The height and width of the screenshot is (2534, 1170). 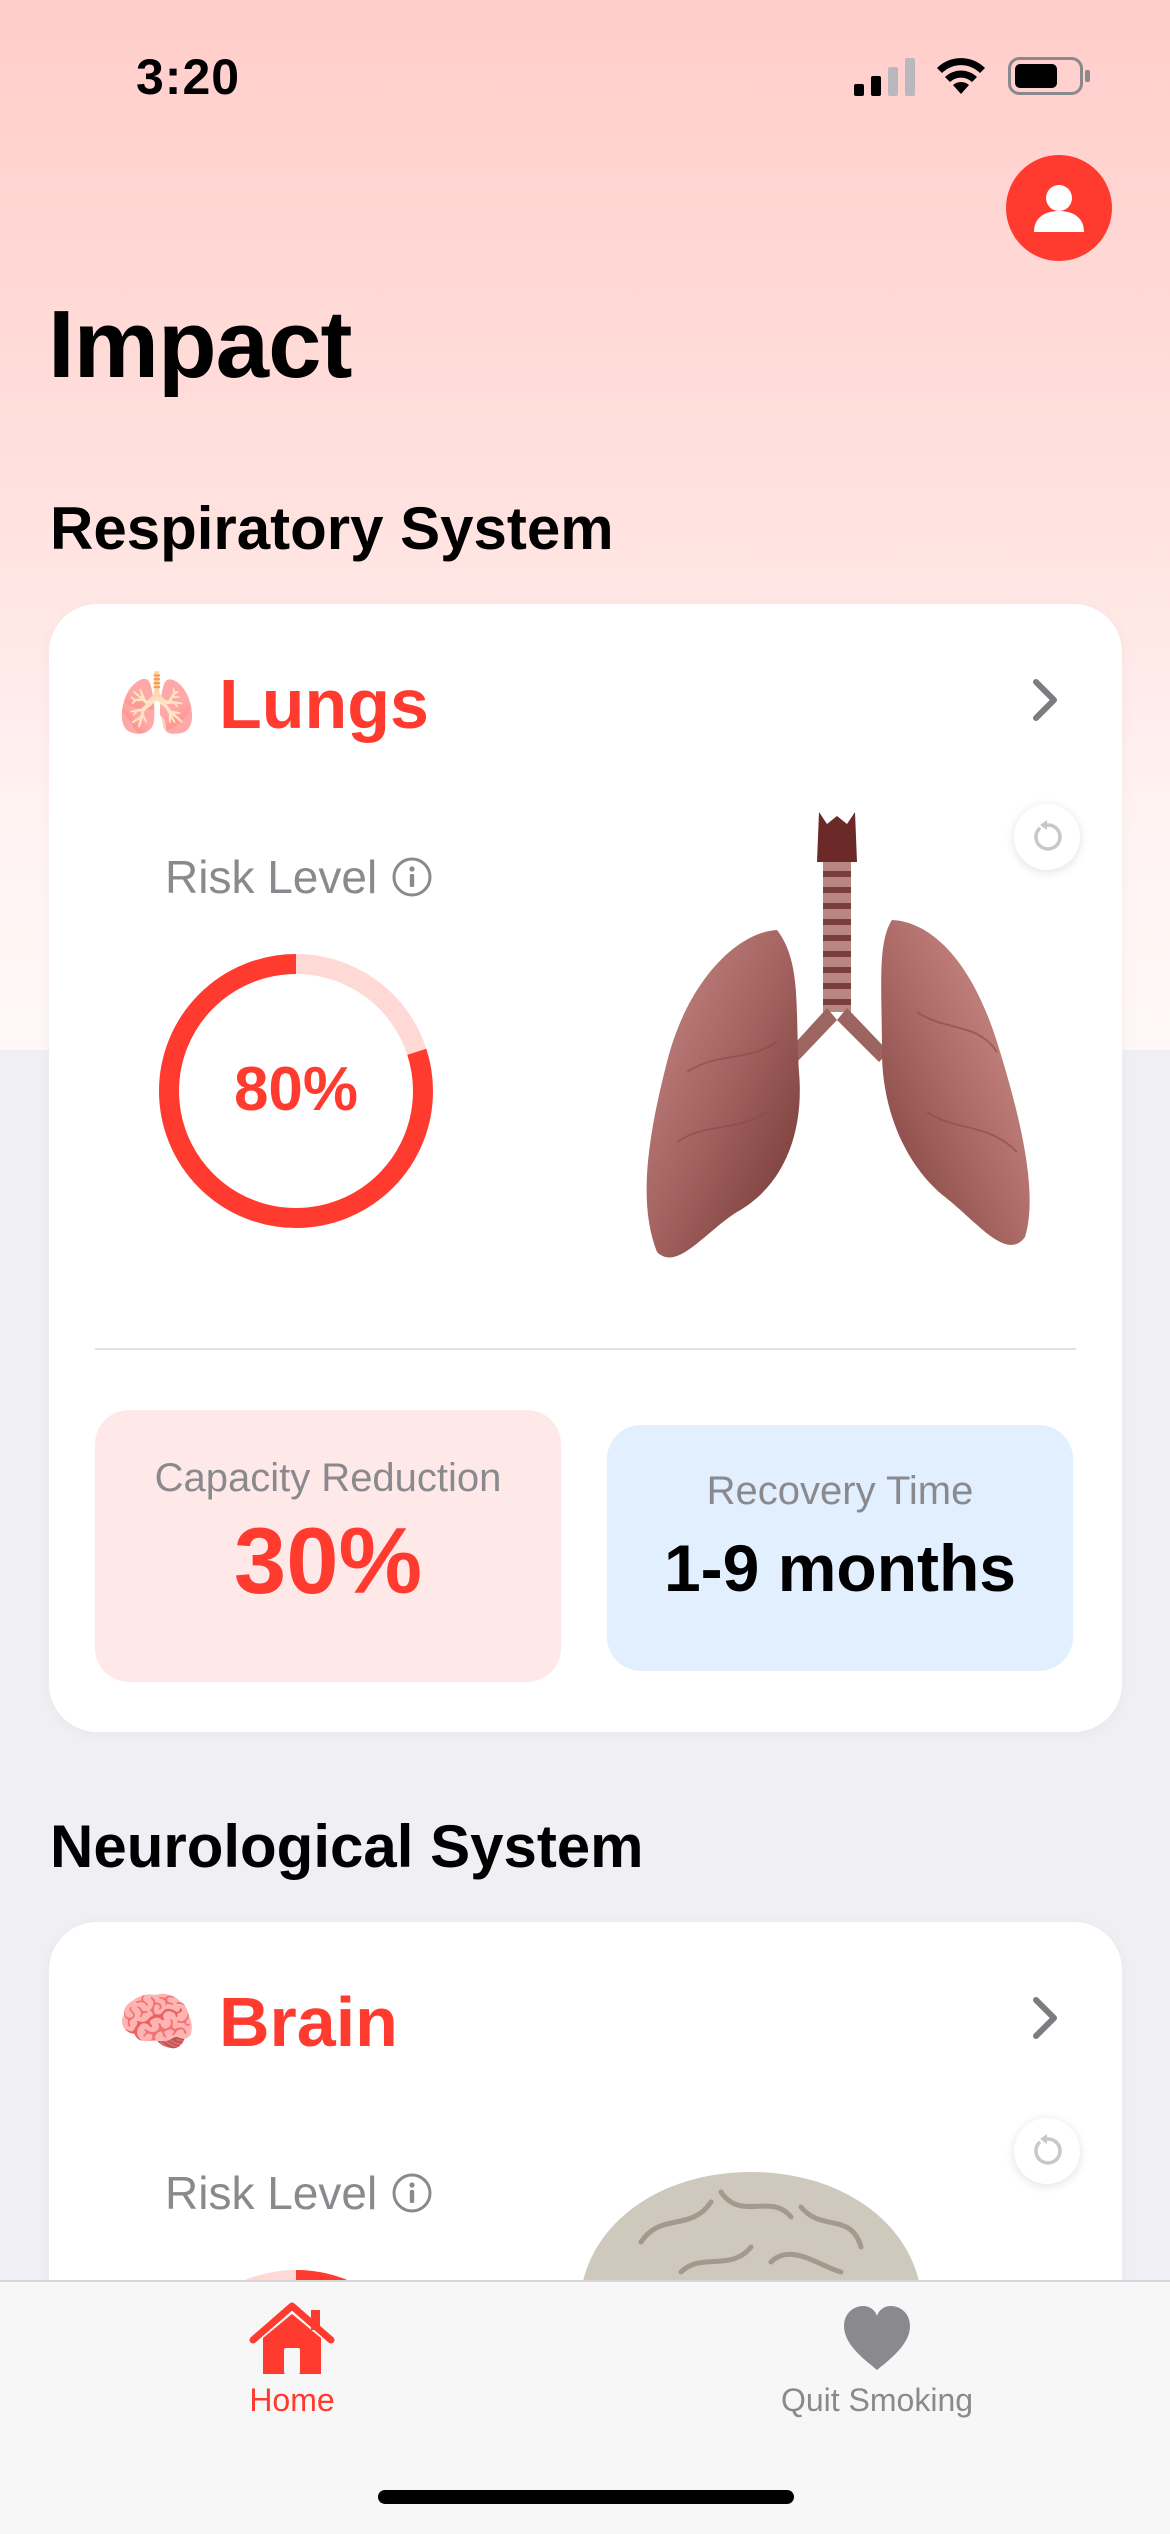 What do you see at coordinates (308, 2022) in the screenshot?
I see `organ-name-brain: Brain` at bounding box center [308, 2022].